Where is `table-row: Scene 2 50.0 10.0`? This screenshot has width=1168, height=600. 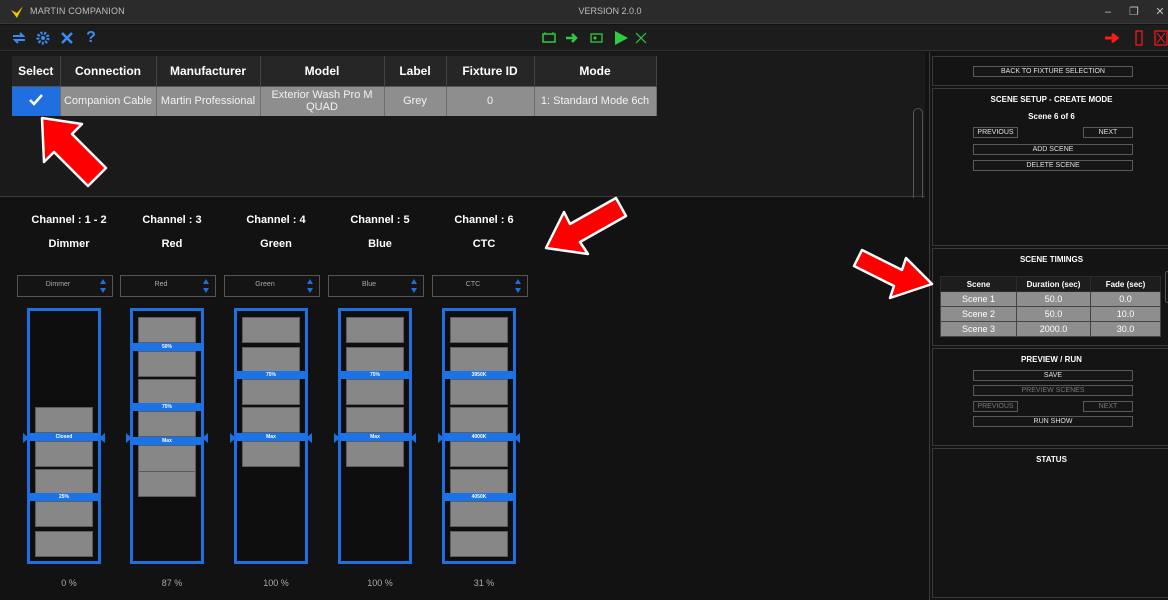 table-row: Scene 2 50.0 10.0 is located at coordinates (1050, 314).